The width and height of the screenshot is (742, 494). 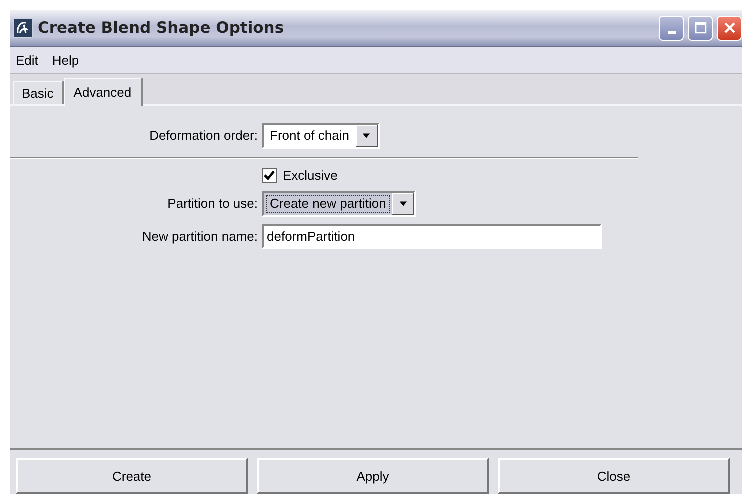 I want to click on dialog-button: Create, so click(x=132, y=476).